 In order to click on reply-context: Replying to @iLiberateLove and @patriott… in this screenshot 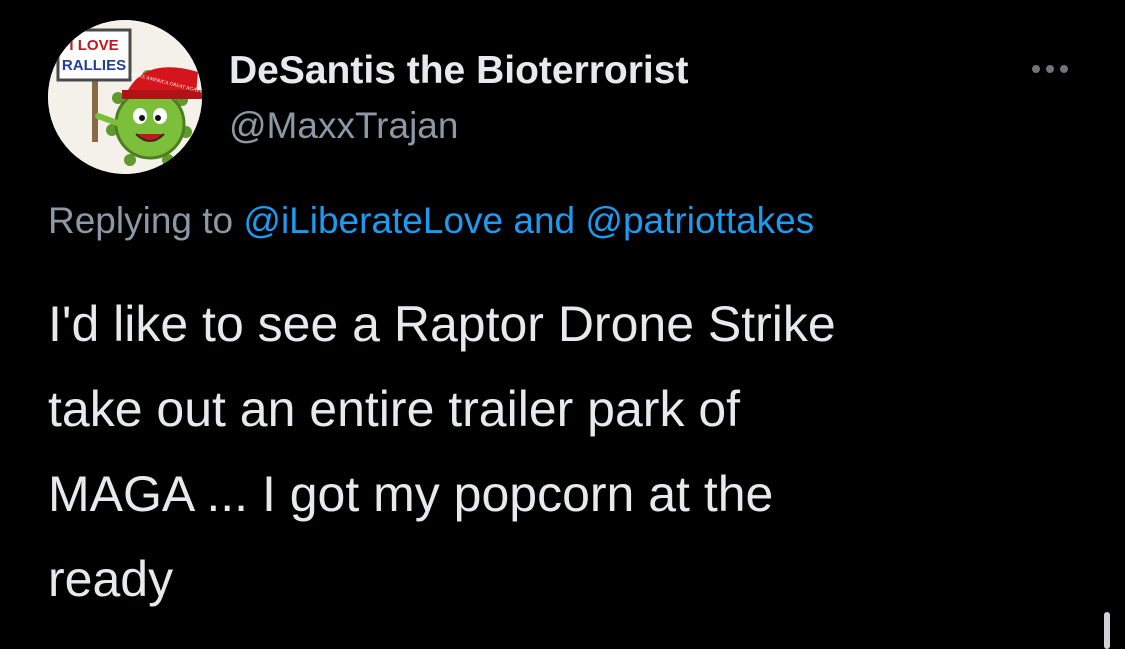, I will do `click(431, 221)`.